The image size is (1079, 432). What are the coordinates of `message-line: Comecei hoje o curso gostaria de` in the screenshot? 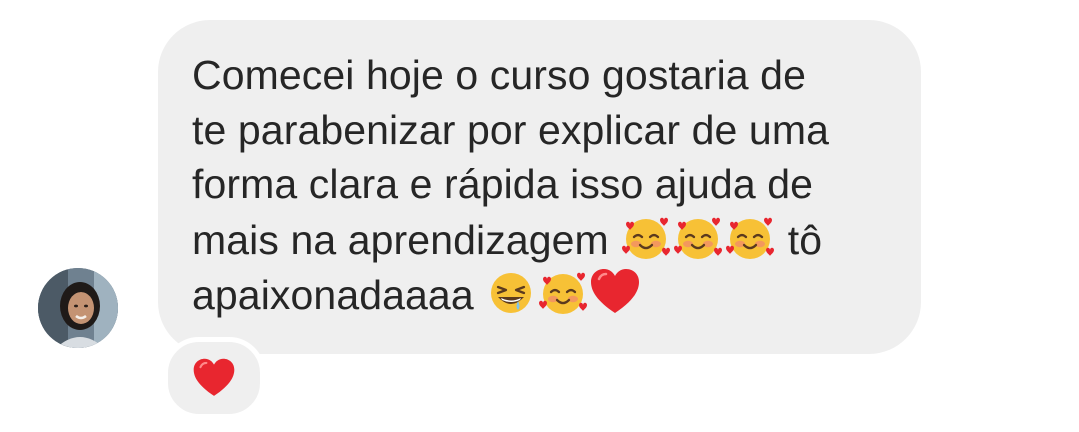 It's located at (499, 75).